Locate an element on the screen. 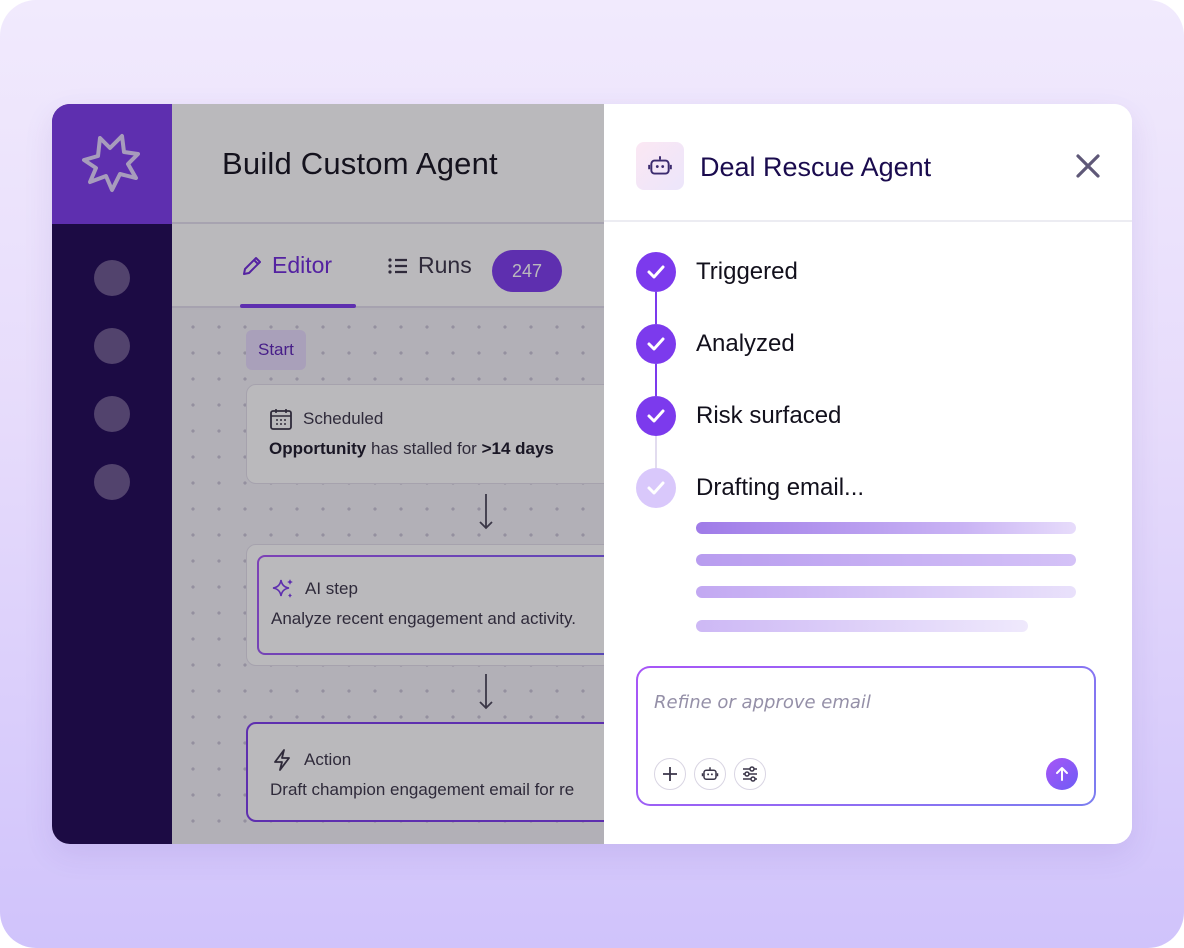  step-label: Risk surfaced is located at coordinates (769, 415).